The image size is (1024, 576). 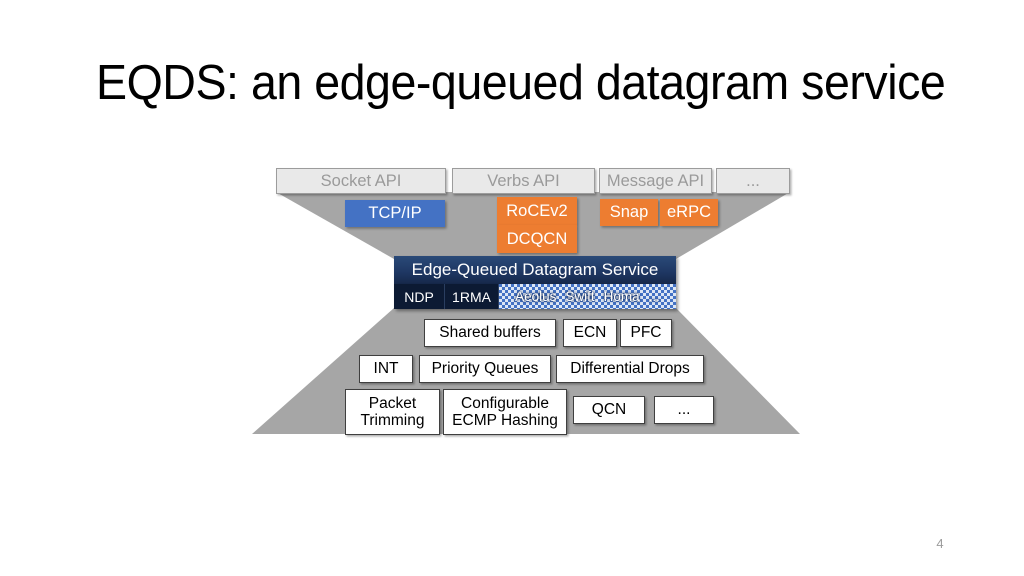 I want to click on page-number: 4, so click(x=940, y=543).